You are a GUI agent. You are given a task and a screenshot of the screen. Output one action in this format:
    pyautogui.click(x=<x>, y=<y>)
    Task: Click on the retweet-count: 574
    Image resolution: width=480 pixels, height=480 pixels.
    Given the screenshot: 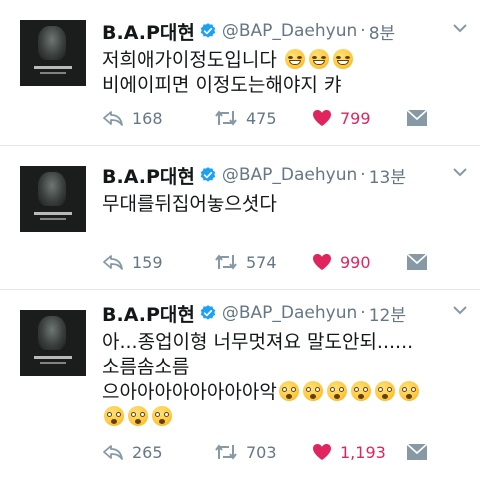 What is the action you would take?
    pyautogui.click(x=261, y=262)
    